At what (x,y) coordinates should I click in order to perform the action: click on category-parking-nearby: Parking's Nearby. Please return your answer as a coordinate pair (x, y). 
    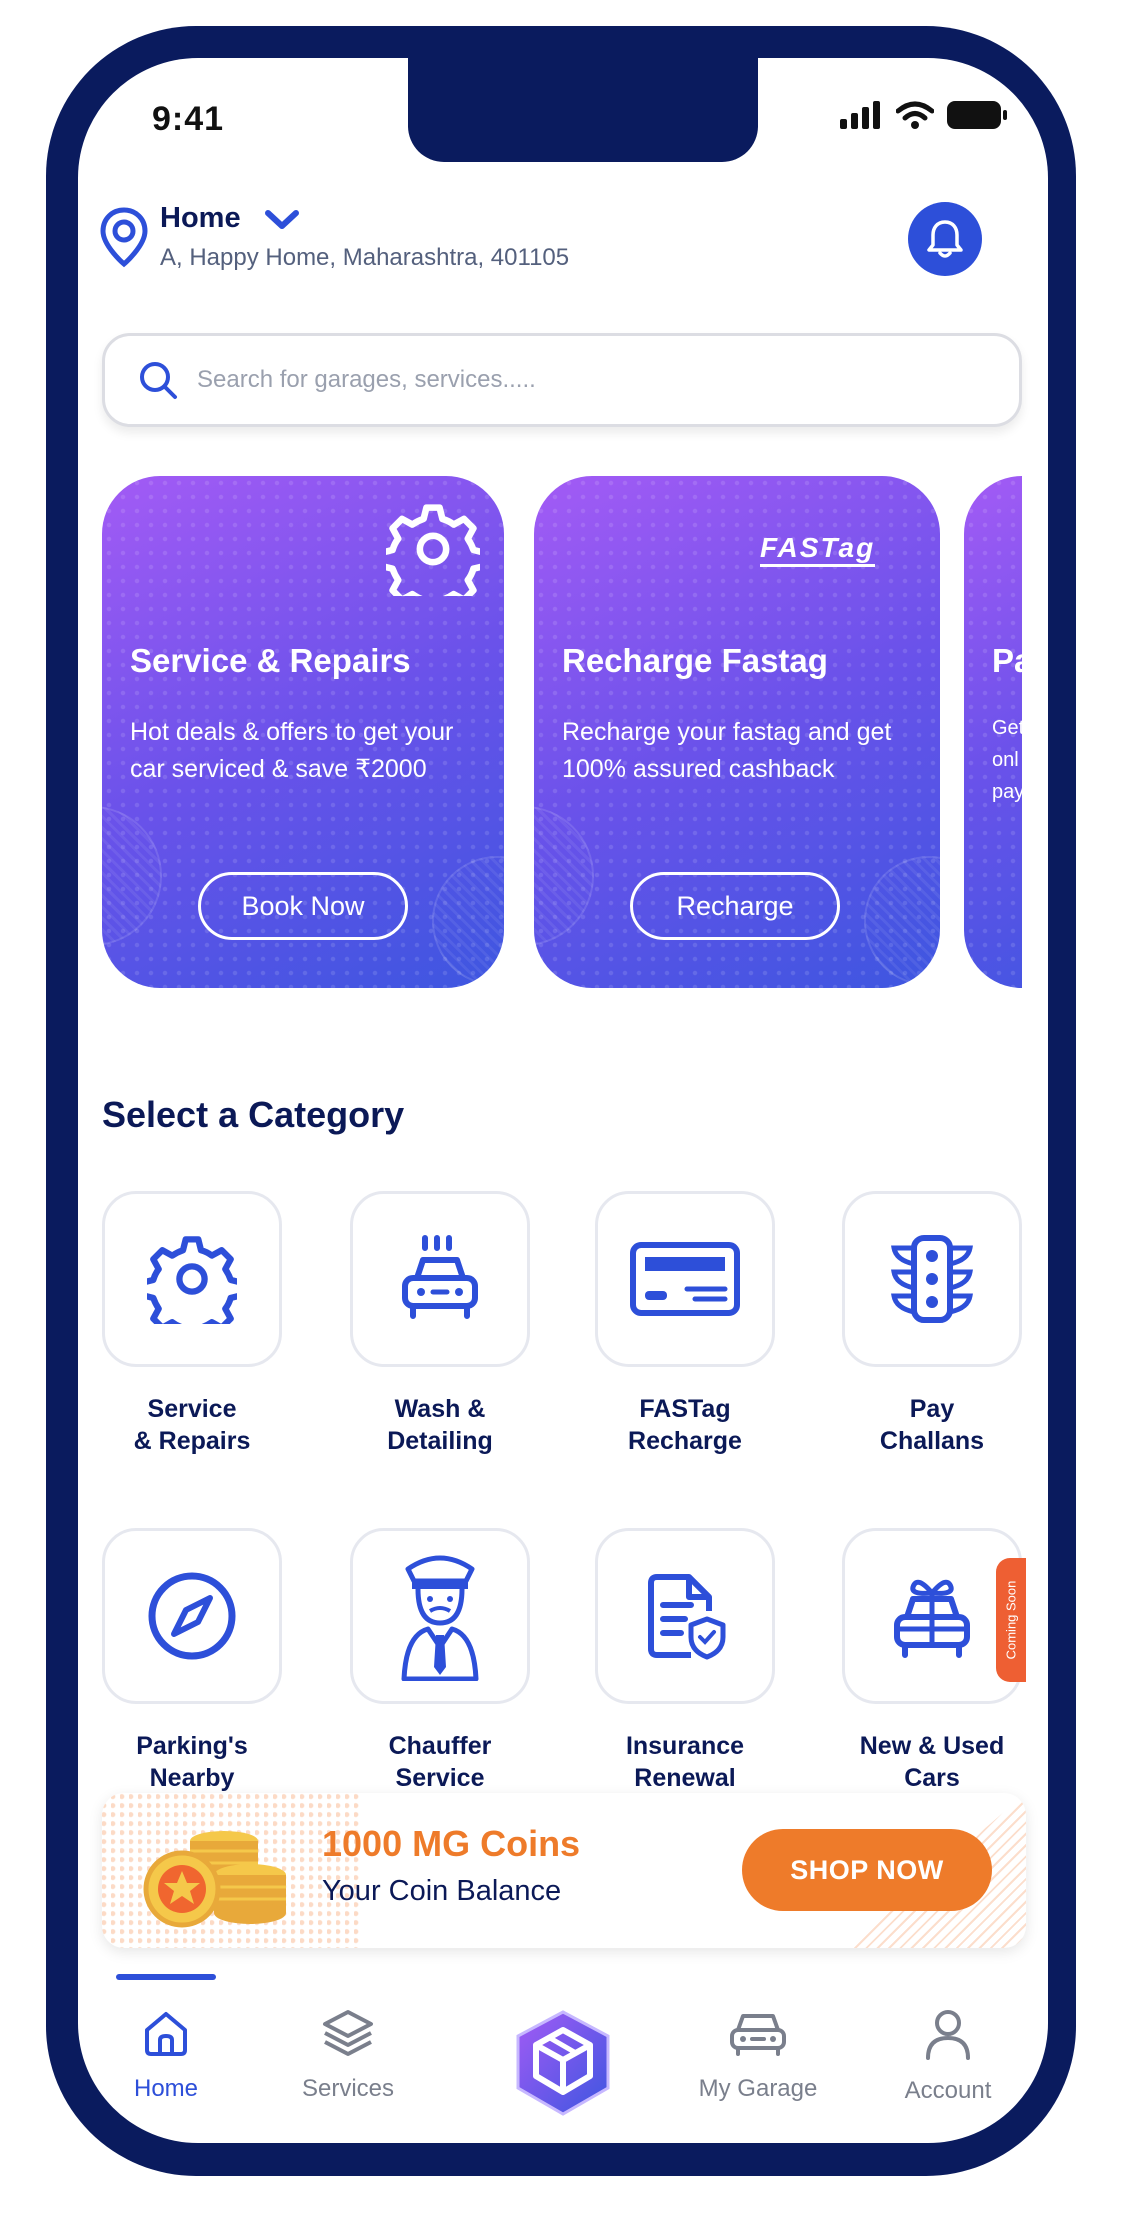
    Looking at the image, I should click on (192, 1661).